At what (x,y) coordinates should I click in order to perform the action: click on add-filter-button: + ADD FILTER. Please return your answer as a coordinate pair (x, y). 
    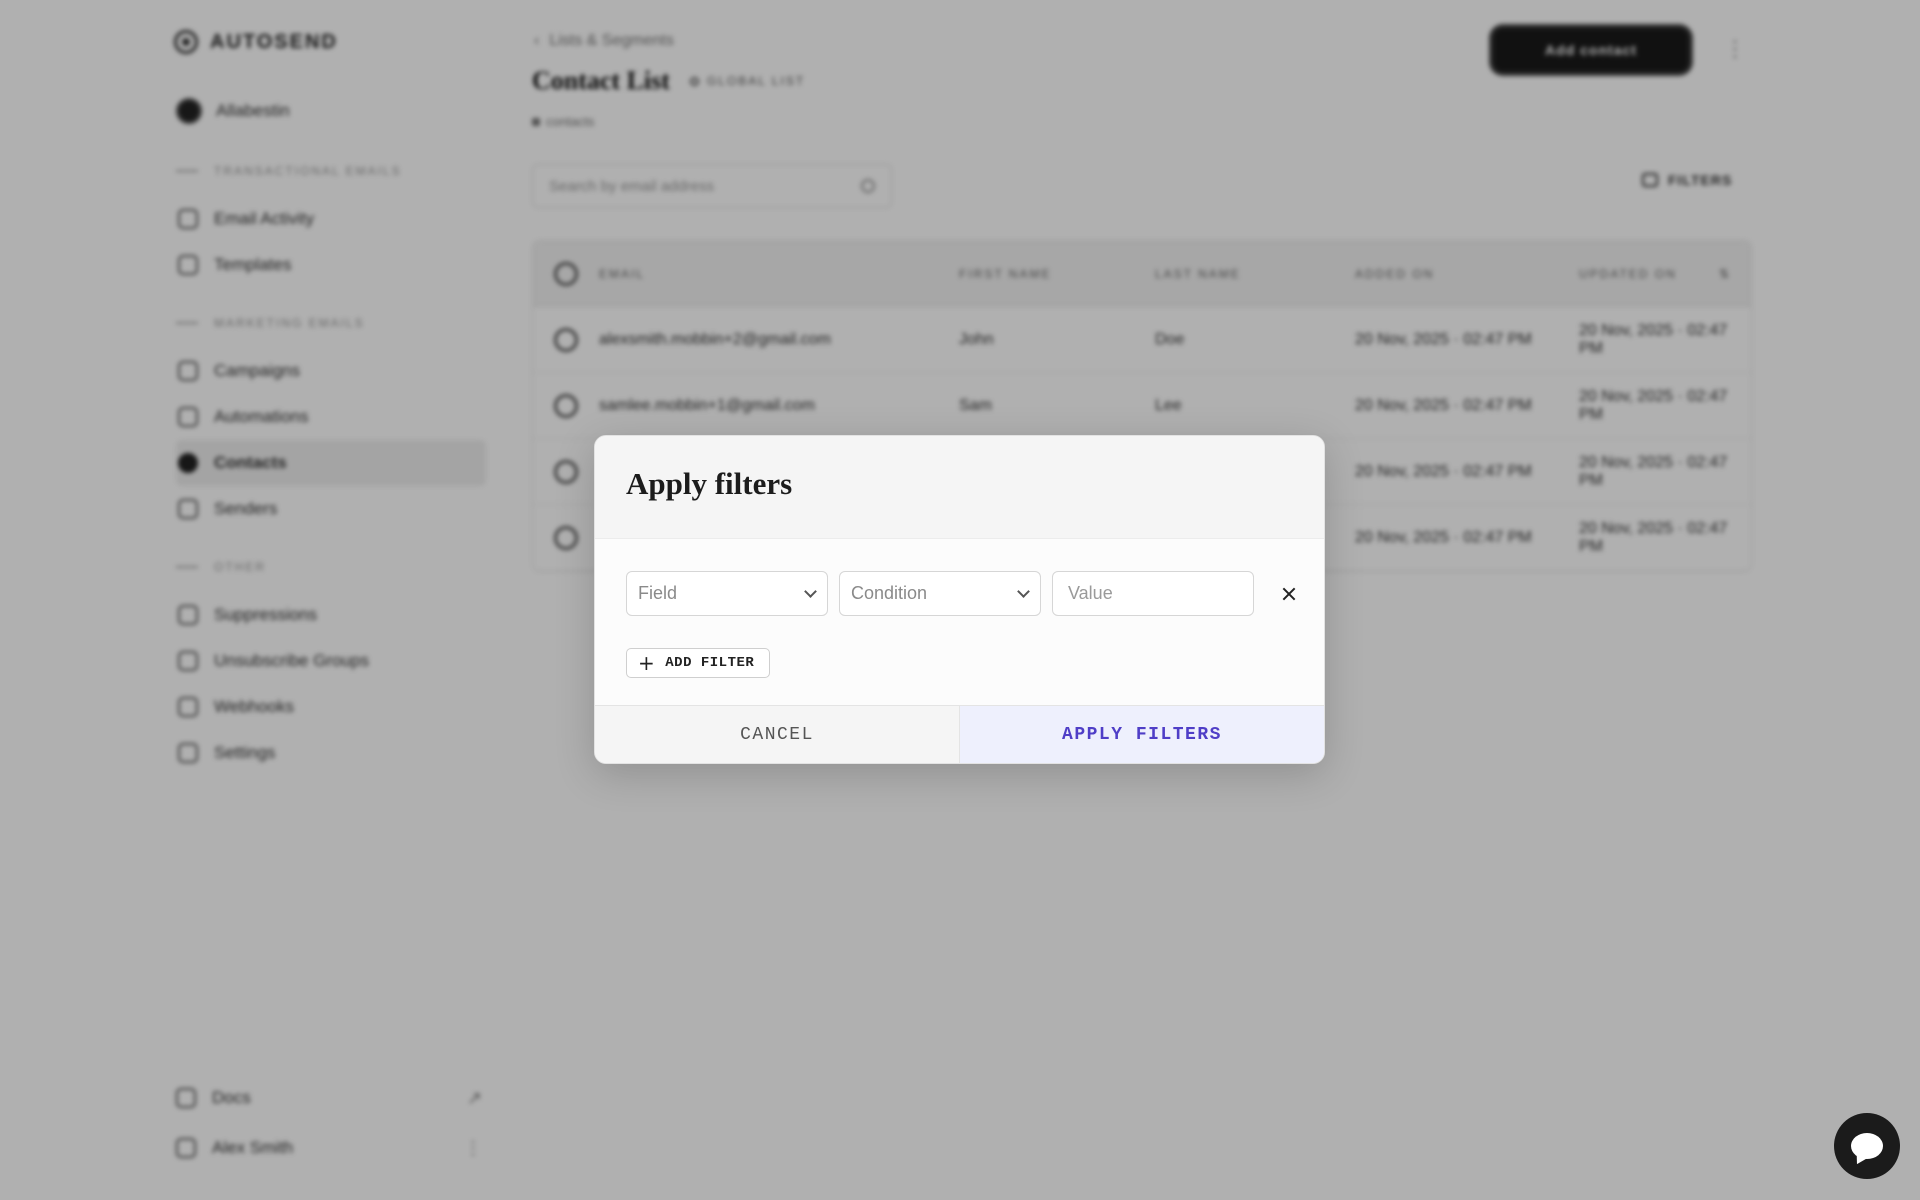
    Looking at the image, I should click on (698, 663).